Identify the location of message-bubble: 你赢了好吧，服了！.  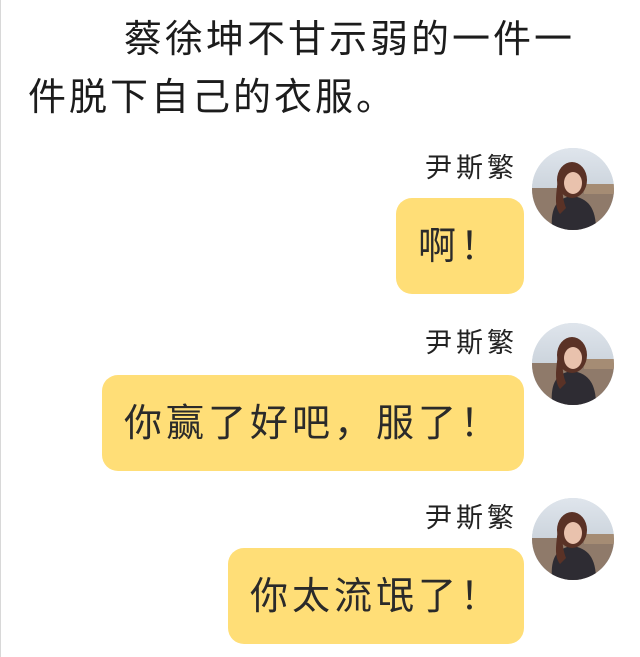
(312, 423).